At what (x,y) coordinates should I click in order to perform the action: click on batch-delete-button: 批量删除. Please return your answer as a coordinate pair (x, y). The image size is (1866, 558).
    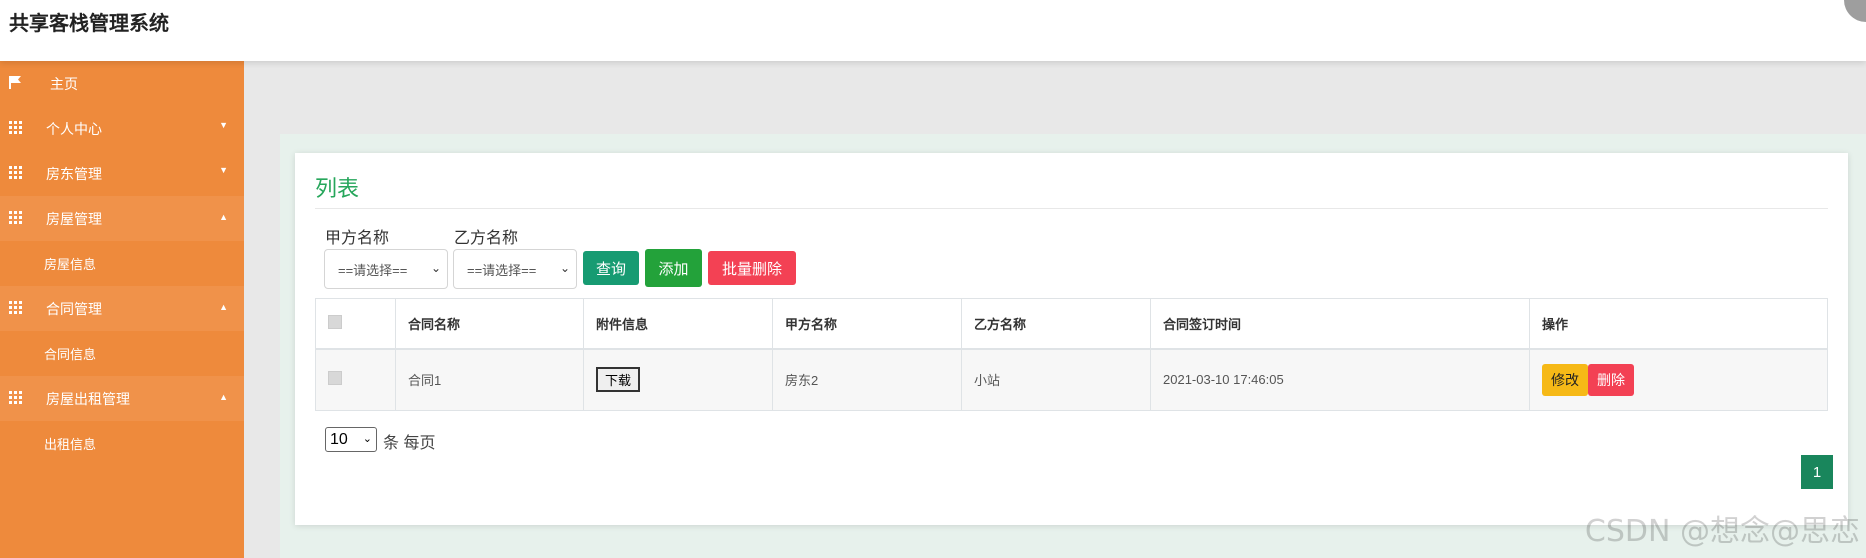
    Looking at the image, I should click on (752, 268).